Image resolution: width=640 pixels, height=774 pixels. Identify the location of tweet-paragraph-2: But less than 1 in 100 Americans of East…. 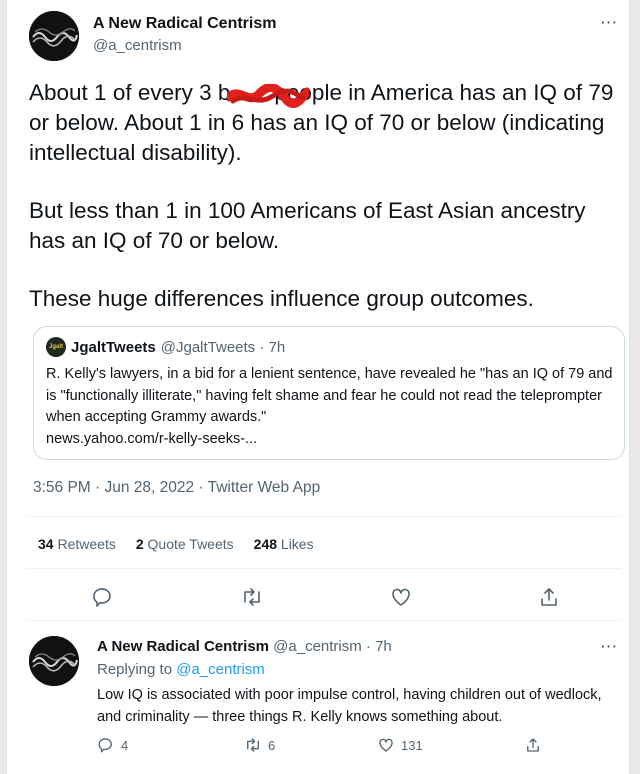
(310, 225).